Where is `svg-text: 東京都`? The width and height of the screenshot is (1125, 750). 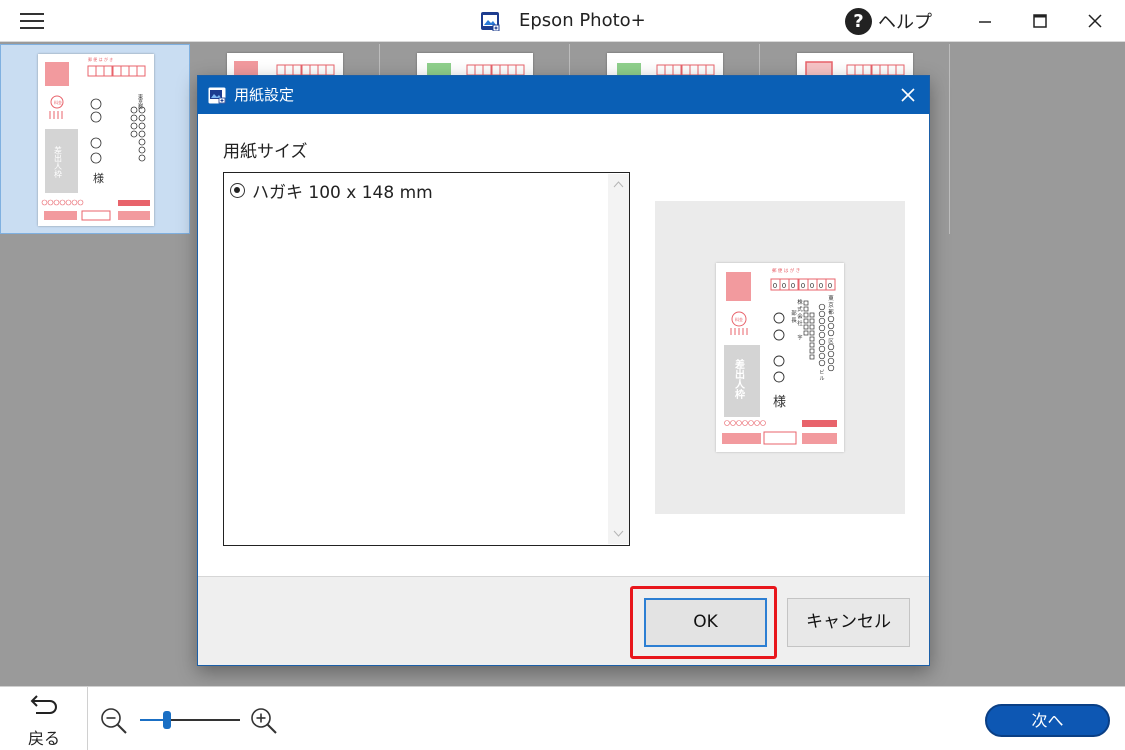 svg-text: 東京都 is located at coordinates (140, 101).